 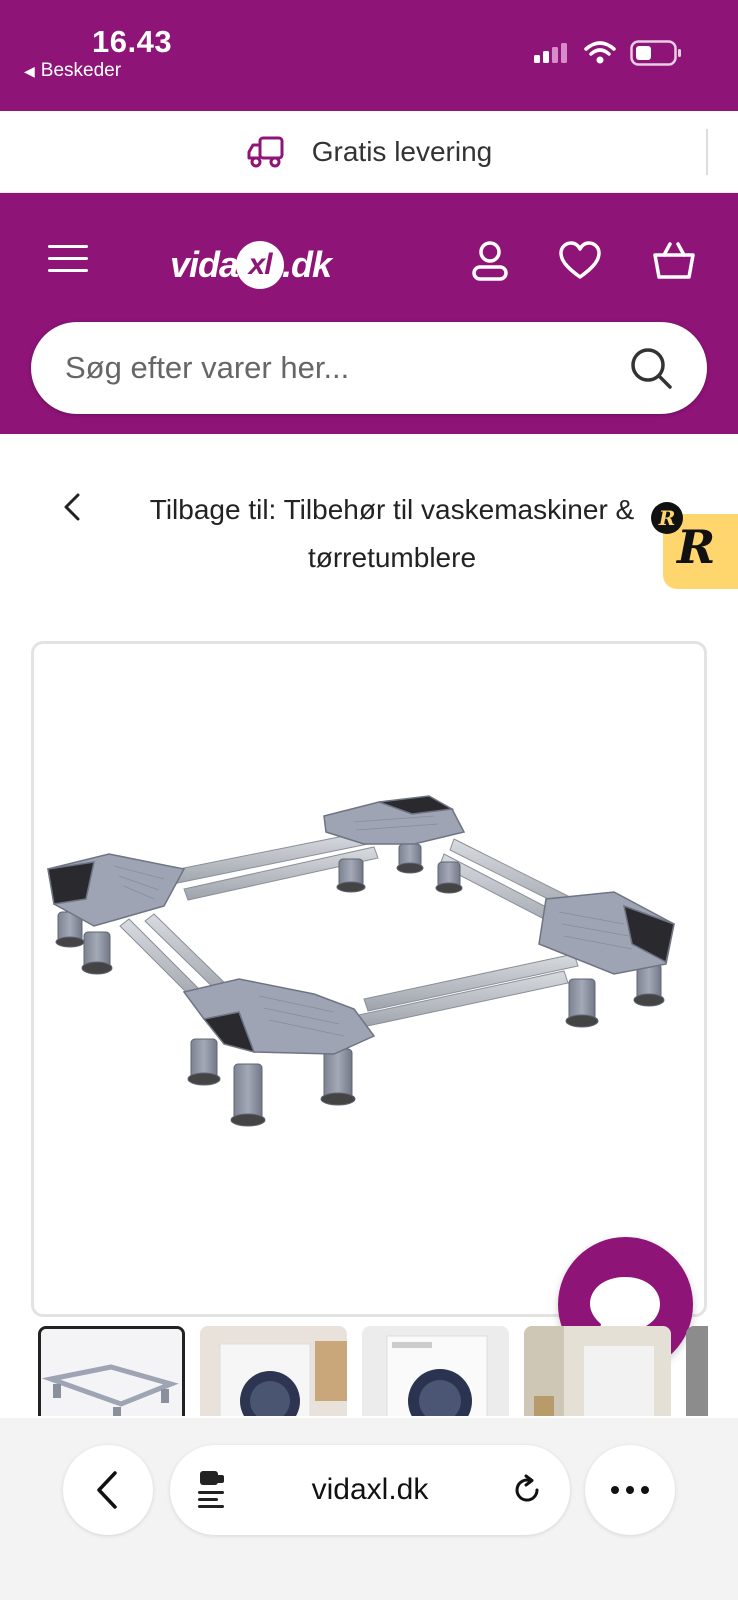 I want to click on search-icon, so click(x=651, y=368).